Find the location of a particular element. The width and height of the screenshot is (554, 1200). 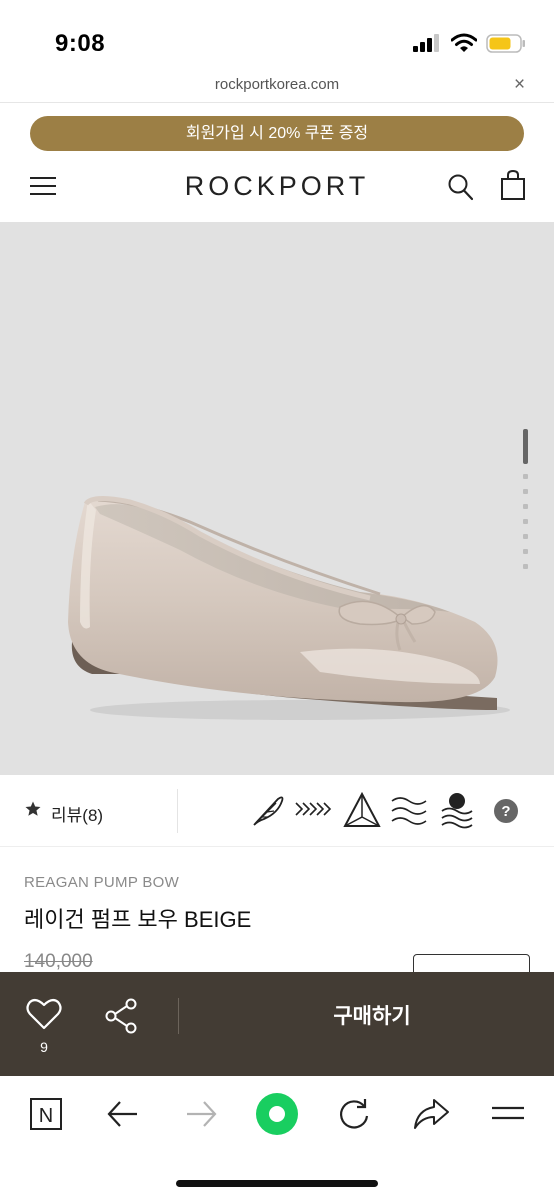

original-price: 140,000 is located at coordinates (58, 961).